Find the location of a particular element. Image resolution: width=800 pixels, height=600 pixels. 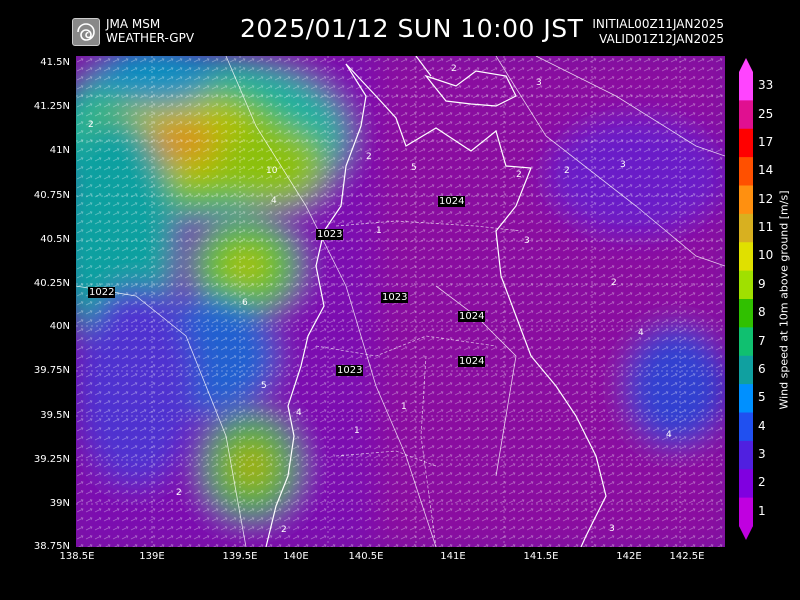

lon-tick-label: 138.5E is located at coordinates (77, 556).